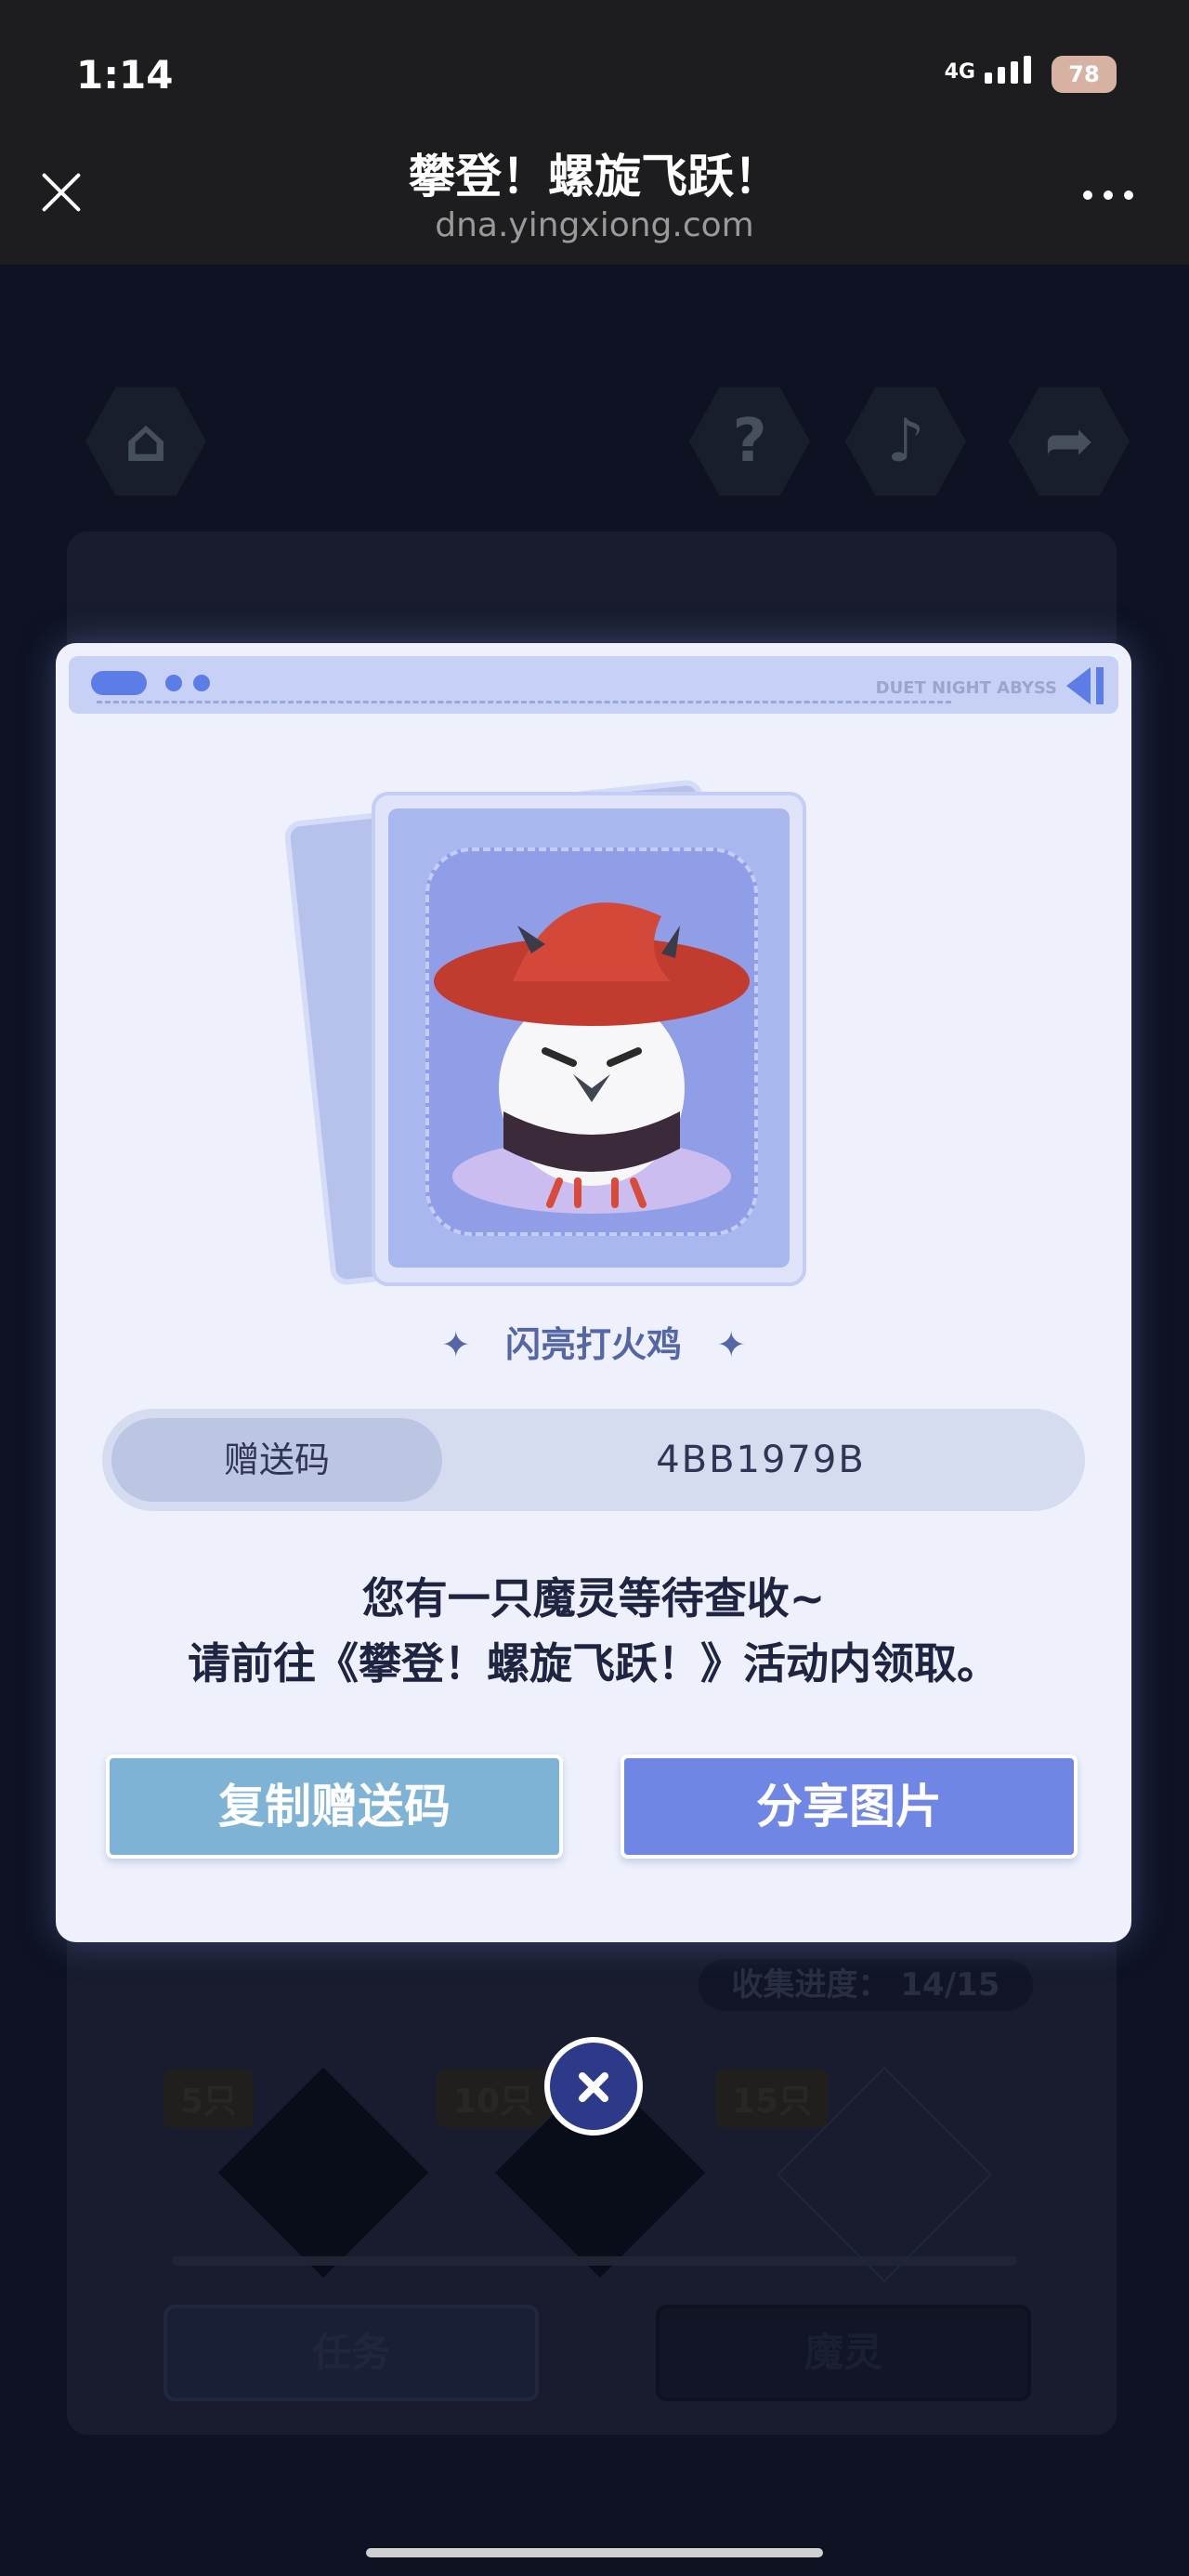 This screenshot has height=2576, width=1189. I want to click on chicken-witch-illustration, so click(592, 1058).